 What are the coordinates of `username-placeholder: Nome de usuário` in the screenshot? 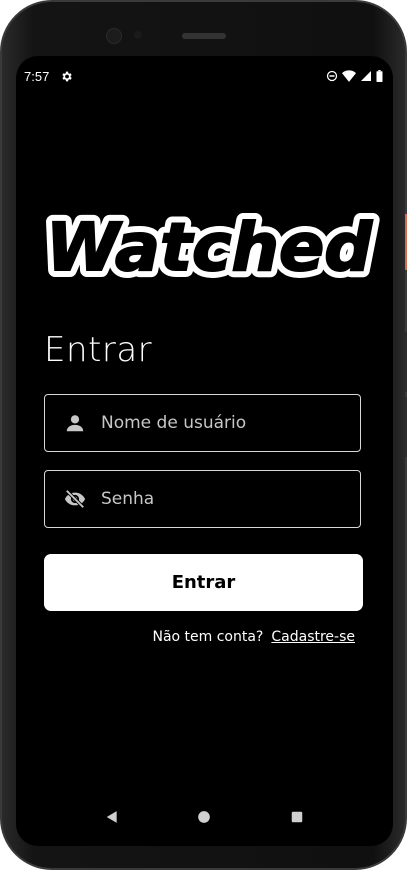 It's located at (174, 423).